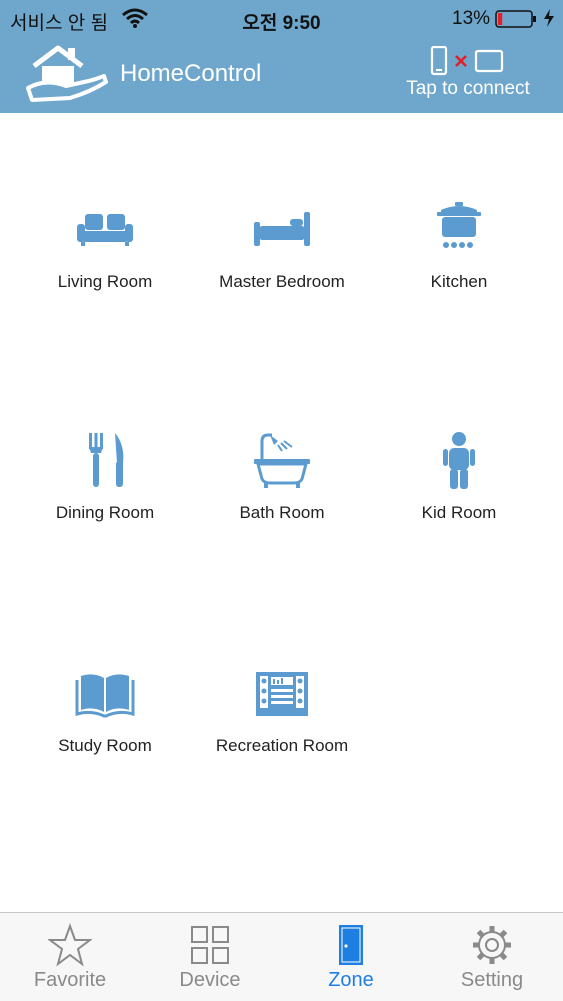 This screenshot has width=563, height=1001. What do you see at coordinates (468, 61) in the screenshot?
I see `phone-disconnected-tablet-icon` at bounding box center [468, 61].